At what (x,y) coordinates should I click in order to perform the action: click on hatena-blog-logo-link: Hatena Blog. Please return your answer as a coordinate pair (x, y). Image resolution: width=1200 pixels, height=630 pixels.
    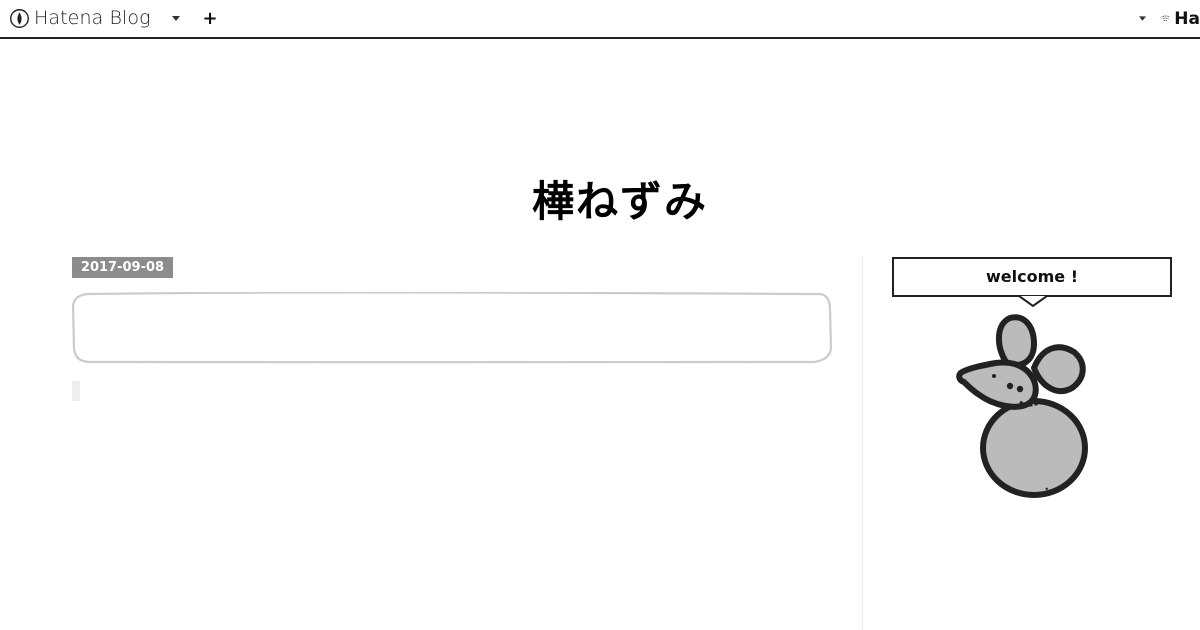
    Looking at the image, I should click on (80, 18).